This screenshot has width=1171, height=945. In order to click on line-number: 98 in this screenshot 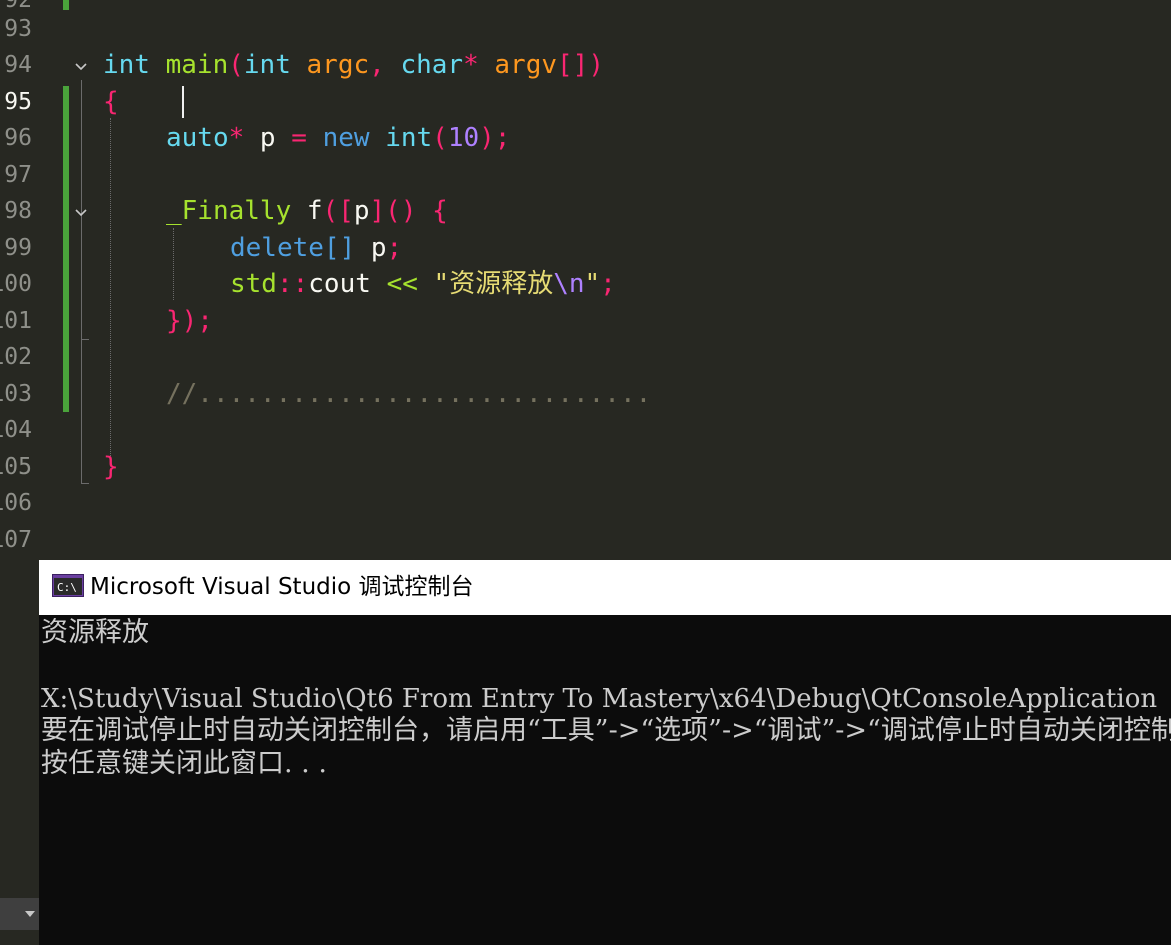, I will do `click(18, 211)`.